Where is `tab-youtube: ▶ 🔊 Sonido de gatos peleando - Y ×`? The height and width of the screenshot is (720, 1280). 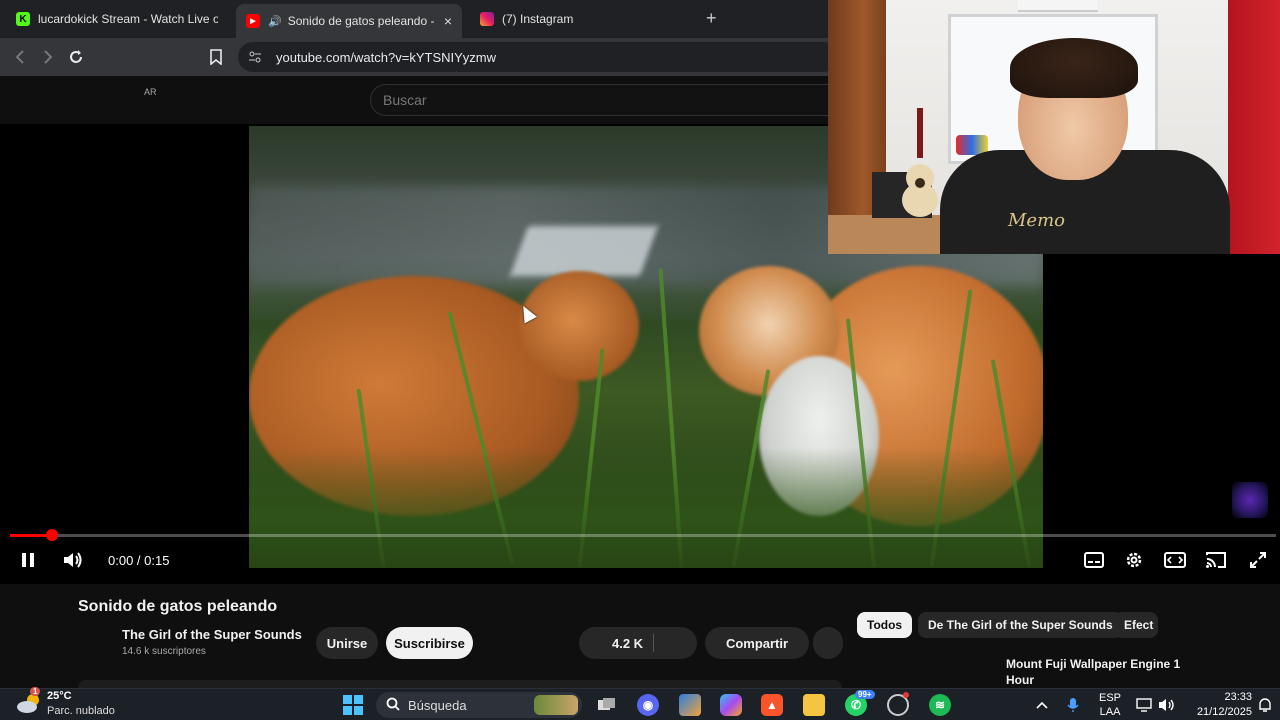 tab-youtube: ▶ 🔊 Sonido de gatos peleando - Y × is located at coordinates (349, 21).